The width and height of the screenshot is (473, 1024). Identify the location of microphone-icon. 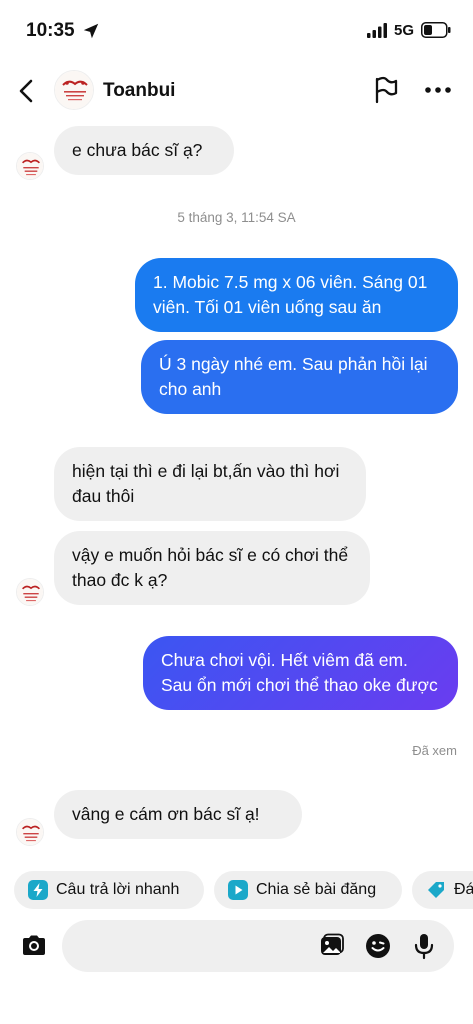
(424, 946).